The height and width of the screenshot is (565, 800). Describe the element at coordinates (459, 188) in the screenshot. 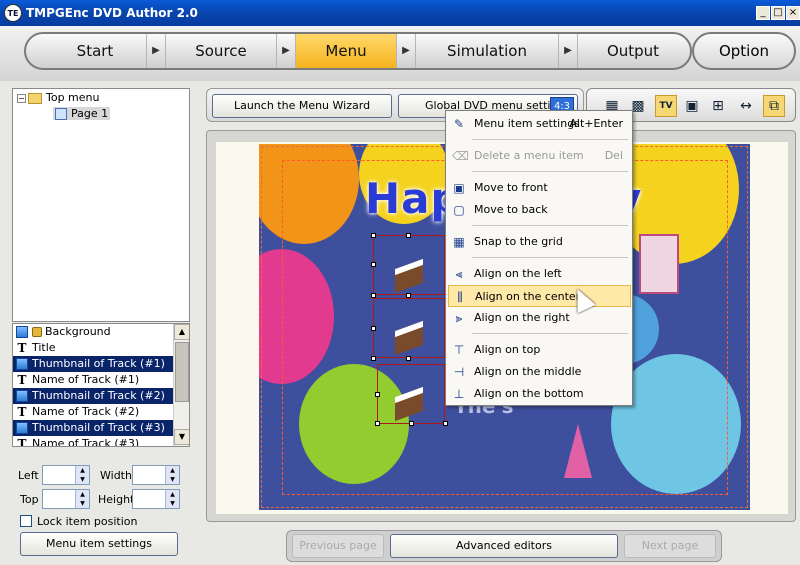

I see `bring-front-icon: ▣` at that location.